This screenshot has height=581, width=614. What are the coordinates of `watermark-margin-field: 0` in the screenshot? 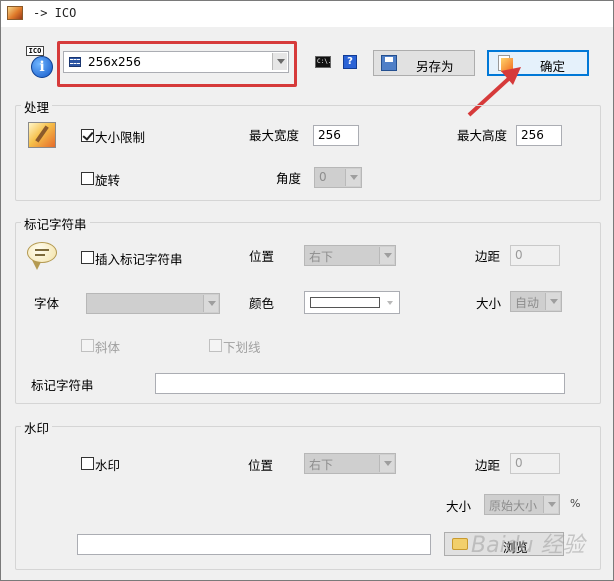 It's located at (535, 463).